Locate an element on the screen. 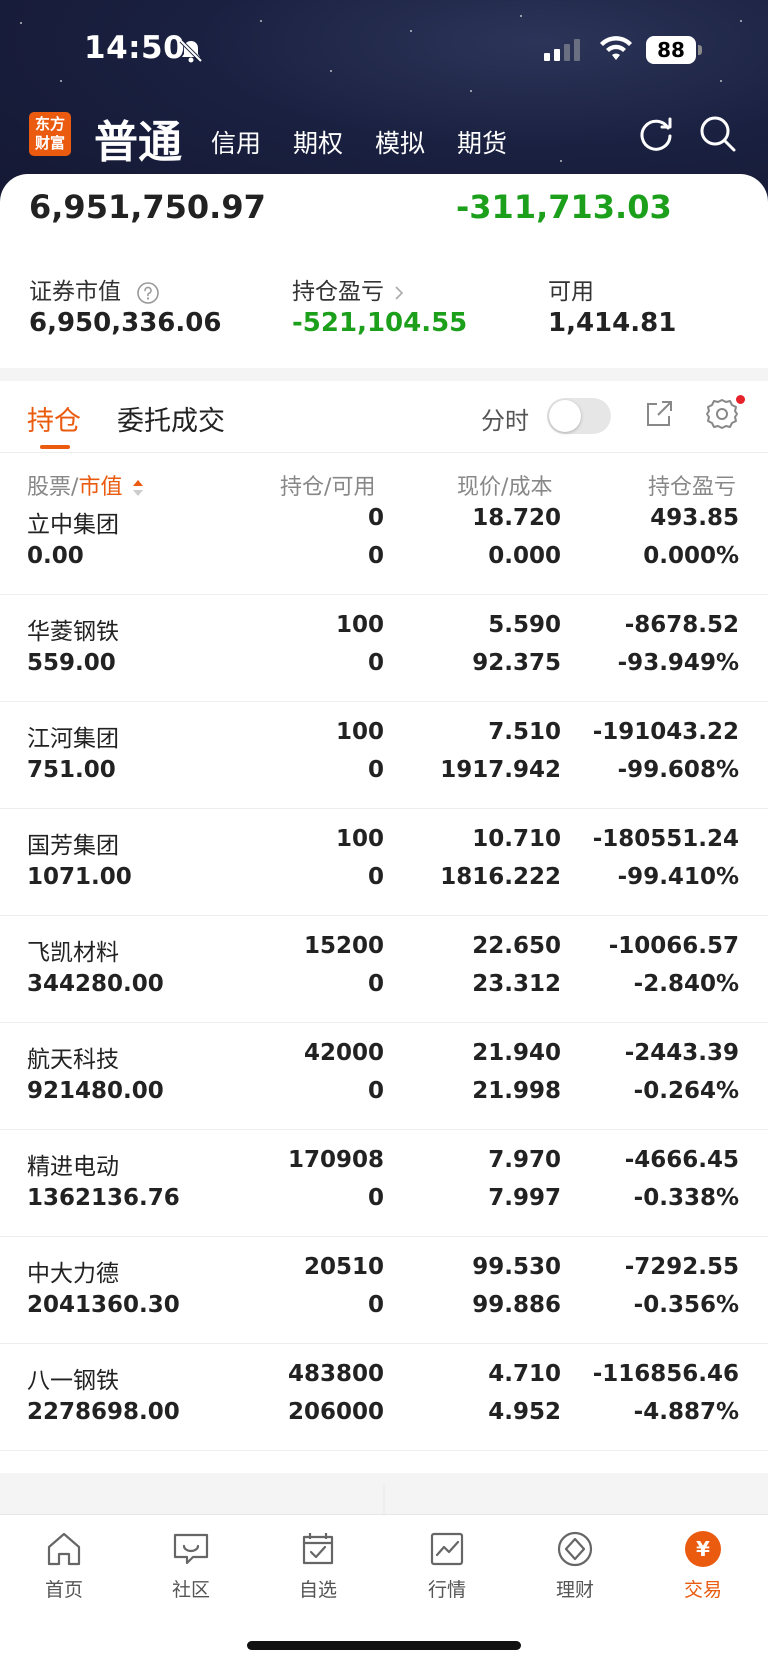  price-cell: 99.530 is located at coordinates (516, 1267).